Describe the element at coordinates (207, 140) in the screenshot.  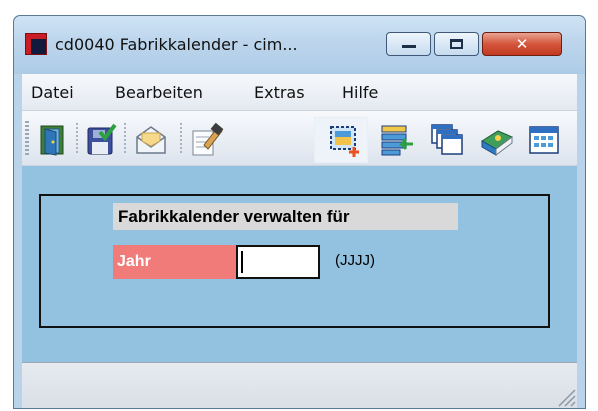
I see `edit-properties-icon` at that location.